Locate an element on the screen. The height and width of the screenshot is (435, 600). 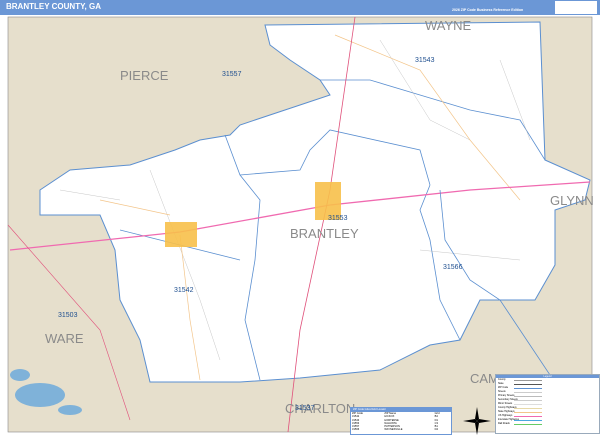
zip-label: 31503 is located at coordinates (68, 315).